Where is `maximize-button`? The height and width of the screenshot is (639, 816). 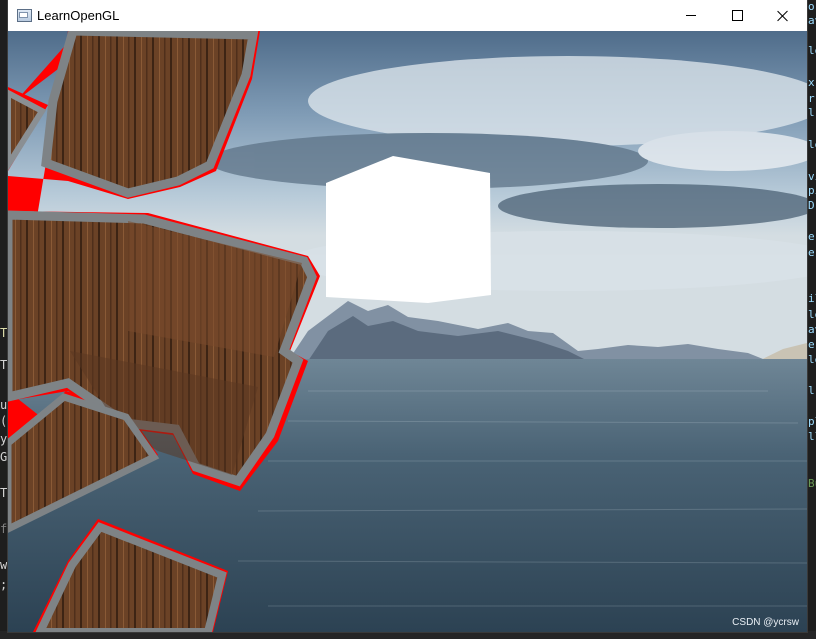
maximize-button is located at coordinates (737, 15).